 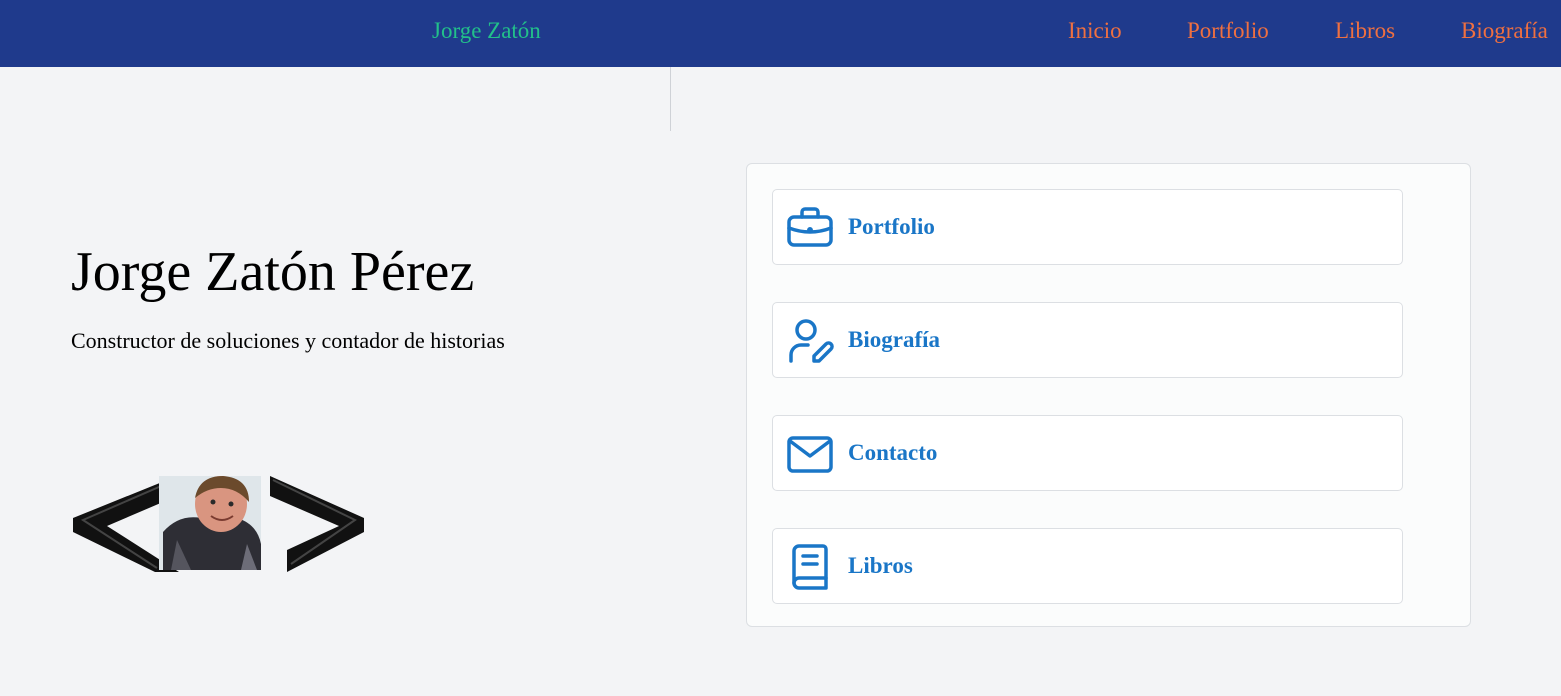 I want to click on link-card-portfolio: Portfolio, so click(x=1087, y=227).